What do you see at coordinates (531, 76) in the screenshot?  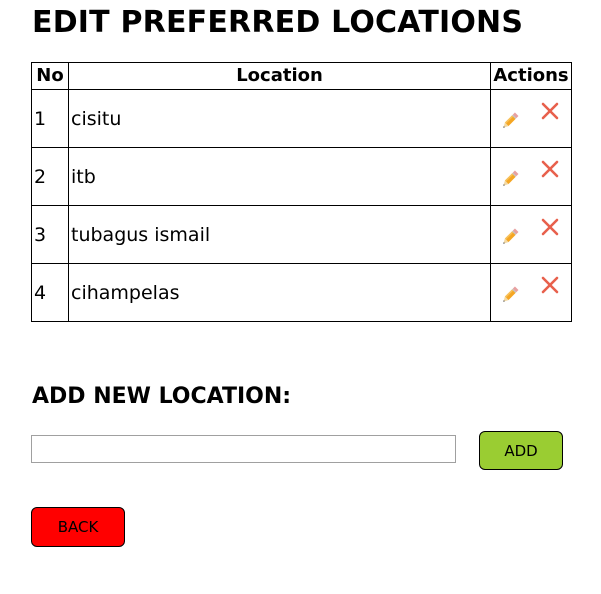 I see `header-actions: Actions` at bounding box center [531, 76].